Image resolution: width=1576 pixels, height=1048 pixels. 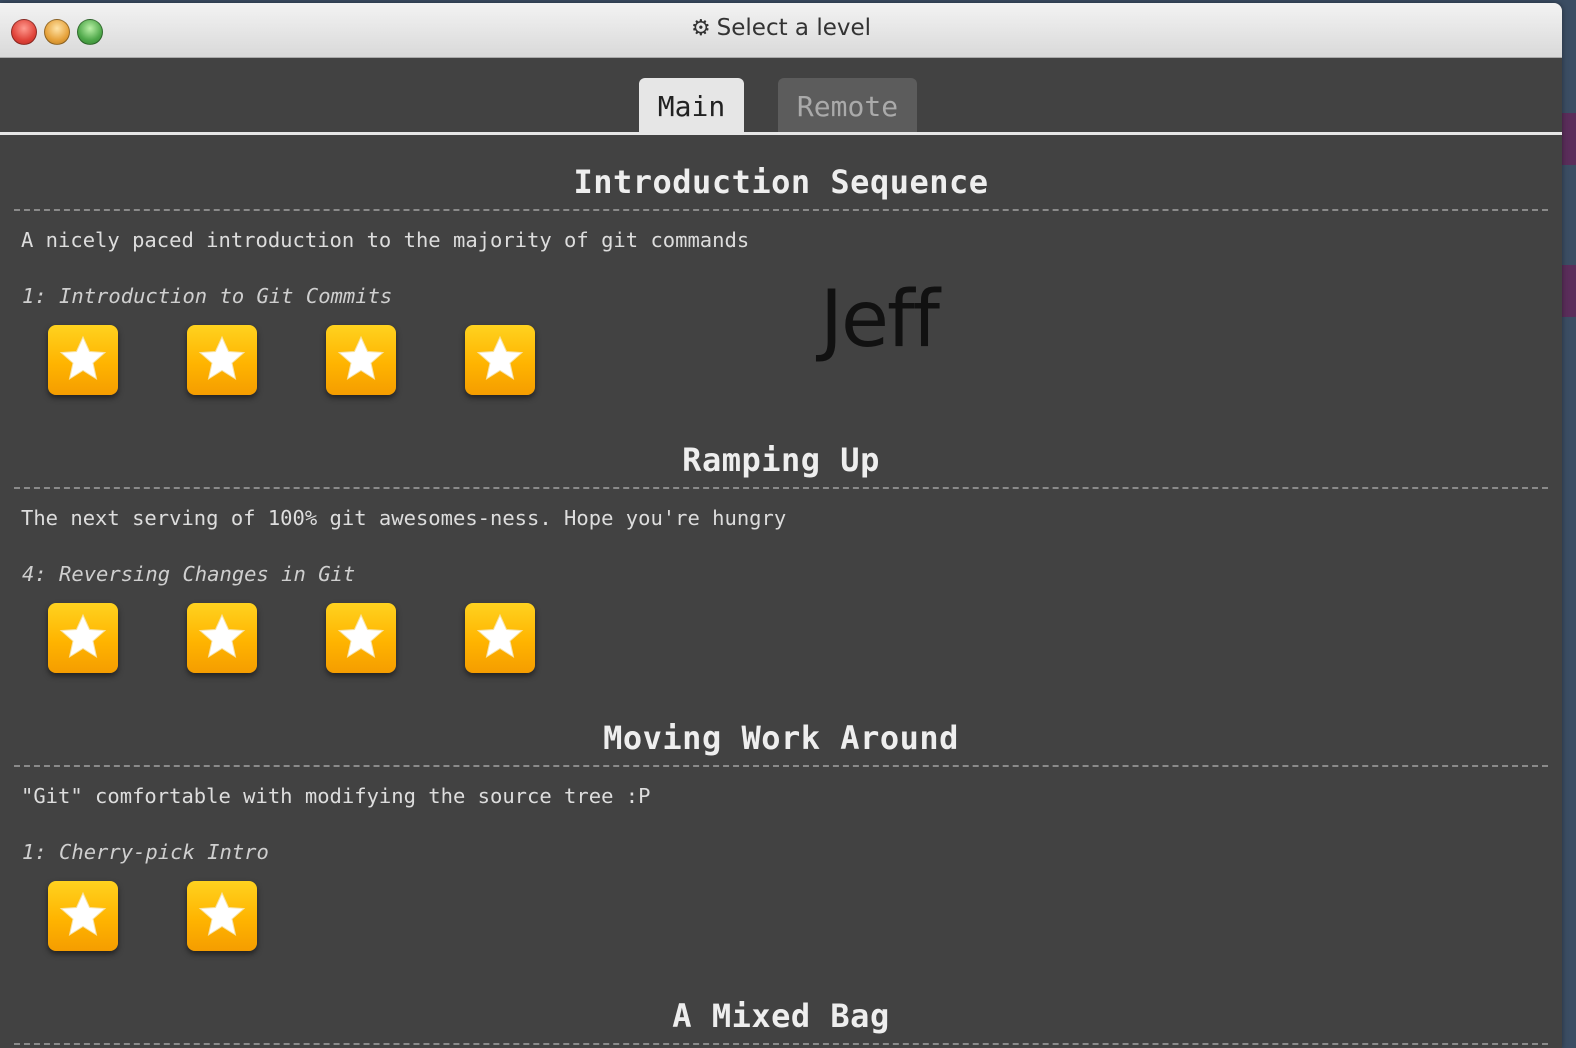 What do you see at coordinates (781, 738) in the screenshot?
I see `section-title: Moving Work Around` at bounding box center [781, 738].